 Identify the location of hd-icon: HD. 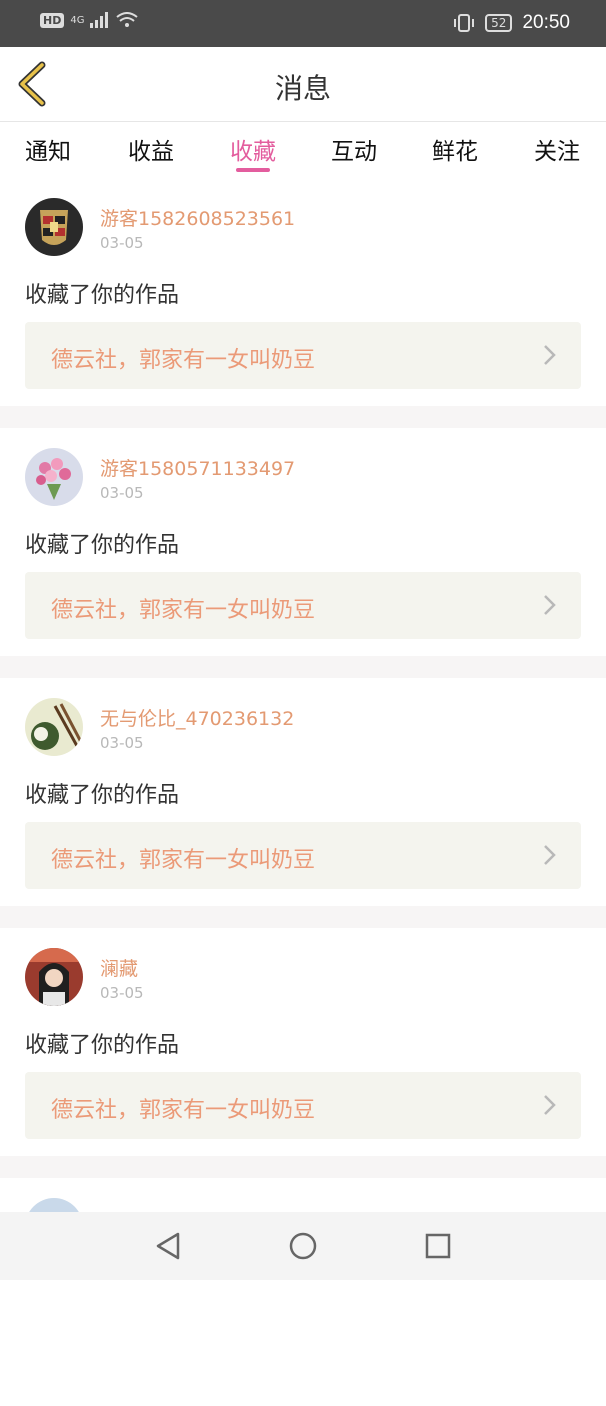
(52, 20).